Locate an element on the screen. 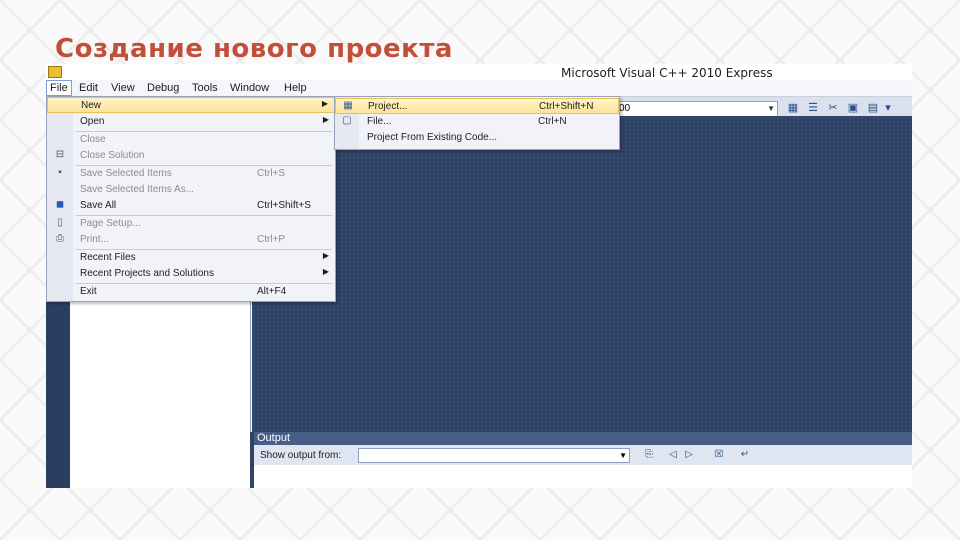 The width and height of the screenshot is (960, 540). menu-help: Help is located at coordinates (295, 88).